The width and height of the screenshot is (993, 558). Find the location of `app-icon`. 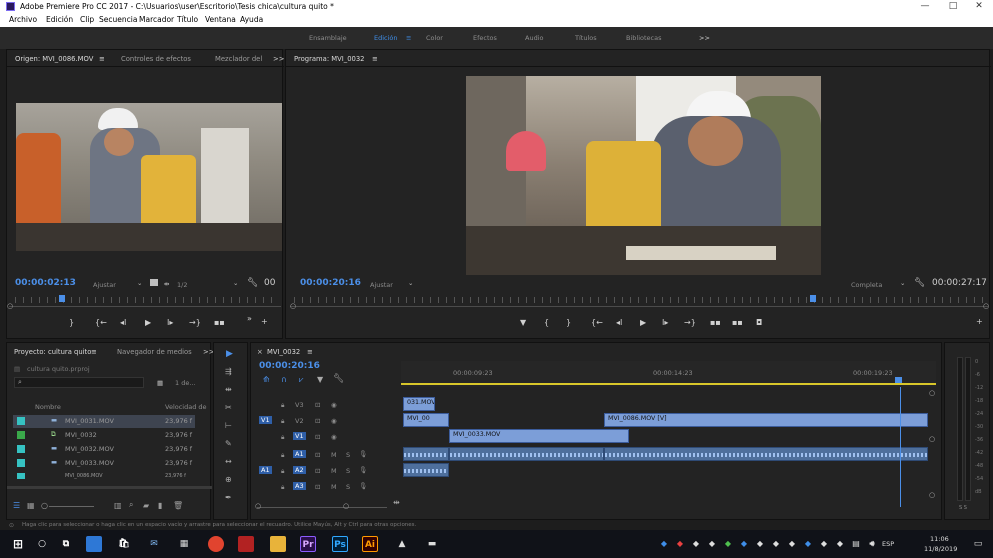

app-icon is located at coordinates (246, 544).